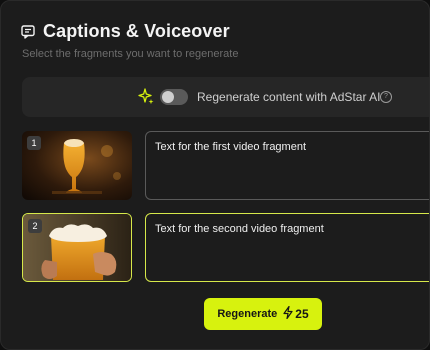 This screenshot has height=350, width=430. I want to click on panel-header: Captions & Voiceover, so click(125, 31).